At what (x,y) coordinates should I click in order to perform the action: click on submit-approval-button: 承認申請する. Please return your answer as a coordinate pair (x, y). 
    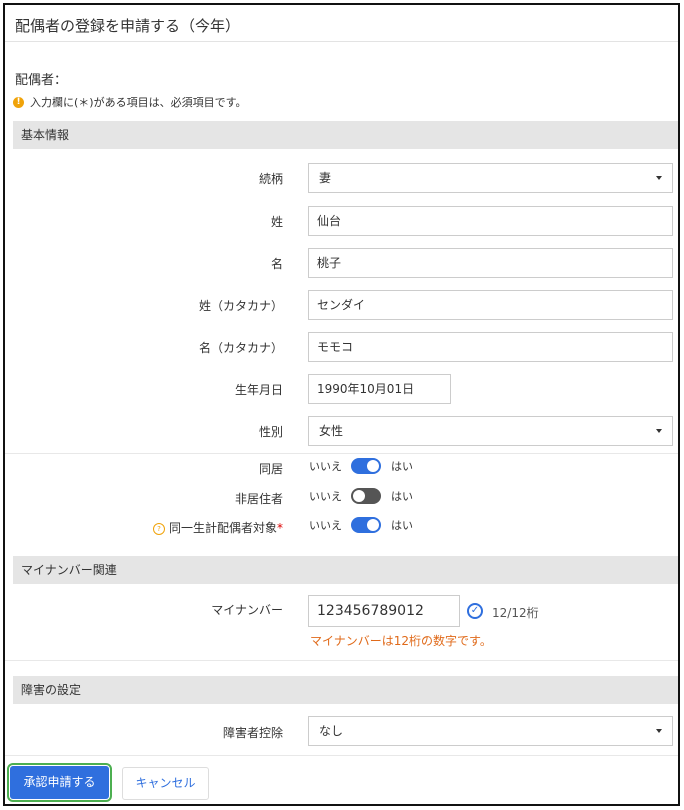
    Looking at the image, I should click on (59, 782).